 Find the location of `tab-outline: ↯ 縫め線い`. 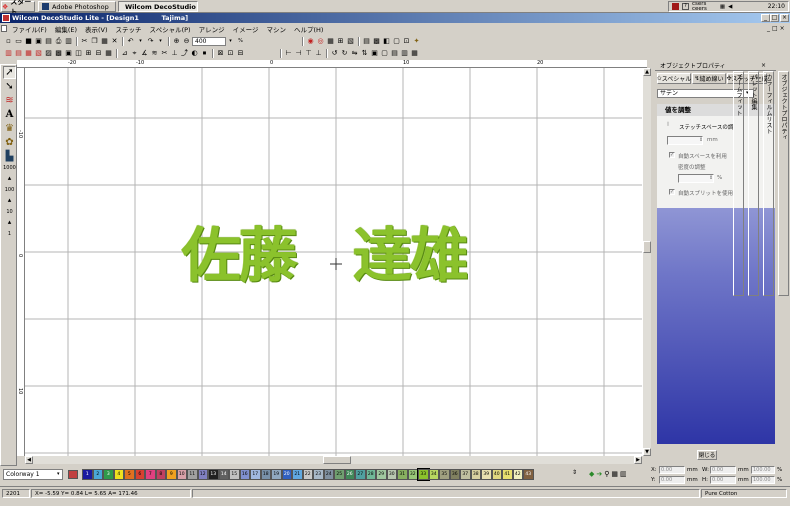

tab-outline: ↯ 縫め線い is located at coordinates (709, 78).